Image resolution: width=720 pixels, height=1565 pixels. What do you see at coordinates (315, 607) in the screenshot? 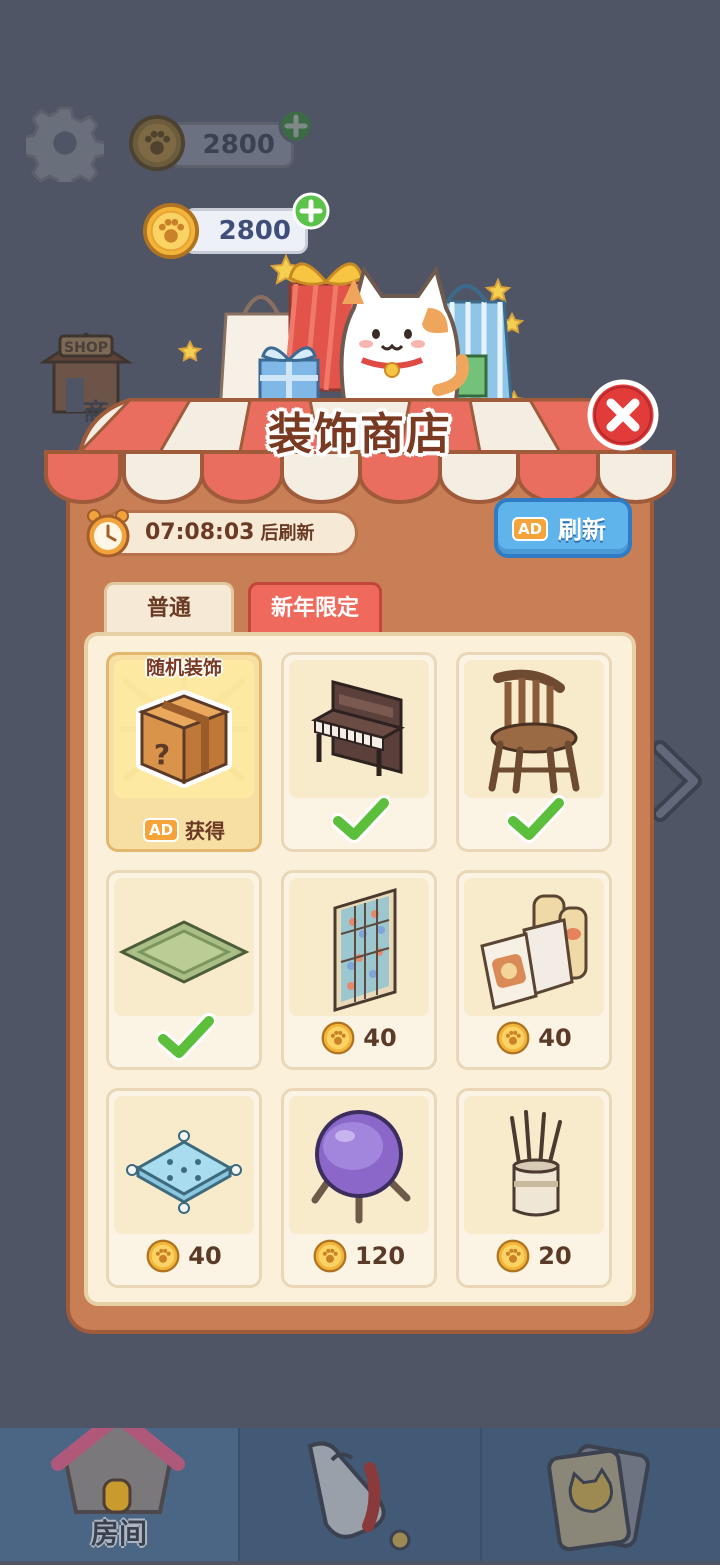
I see `tab-new-year-limited: 新年限定` at bounding box center [315, 607].